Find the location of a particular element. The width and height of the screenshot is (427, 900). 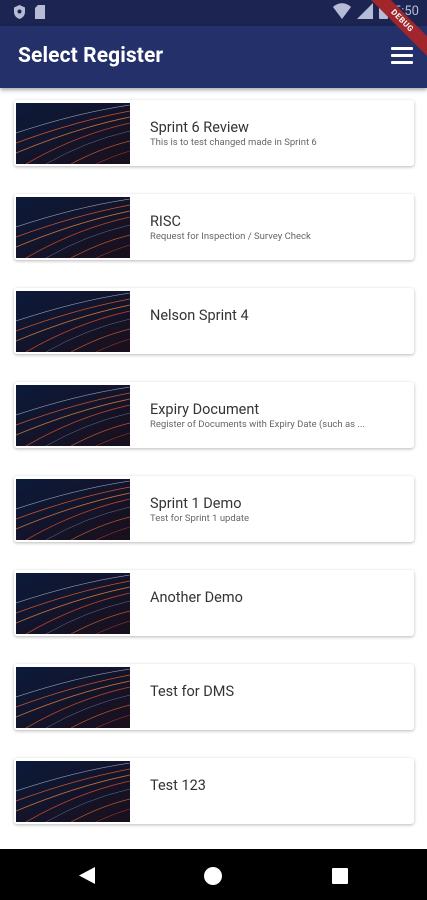

register-card: Another Demo is located at coordinates (214, 603).